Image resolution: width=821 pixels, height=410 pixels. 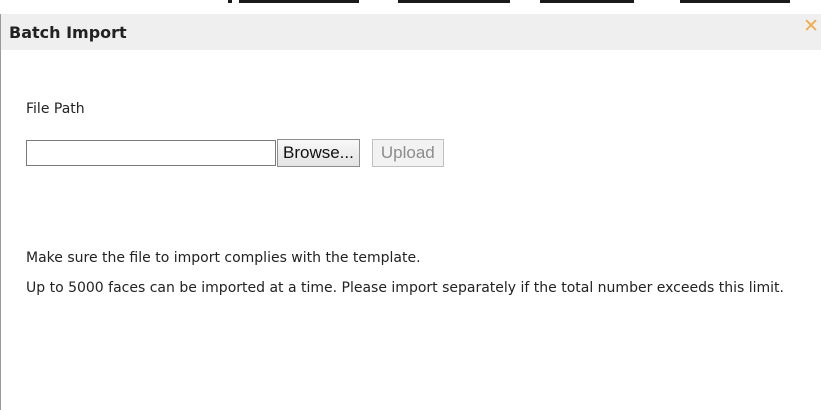 I want to click on file-path-row: Browse... Upload, so click(x=235, y=153).